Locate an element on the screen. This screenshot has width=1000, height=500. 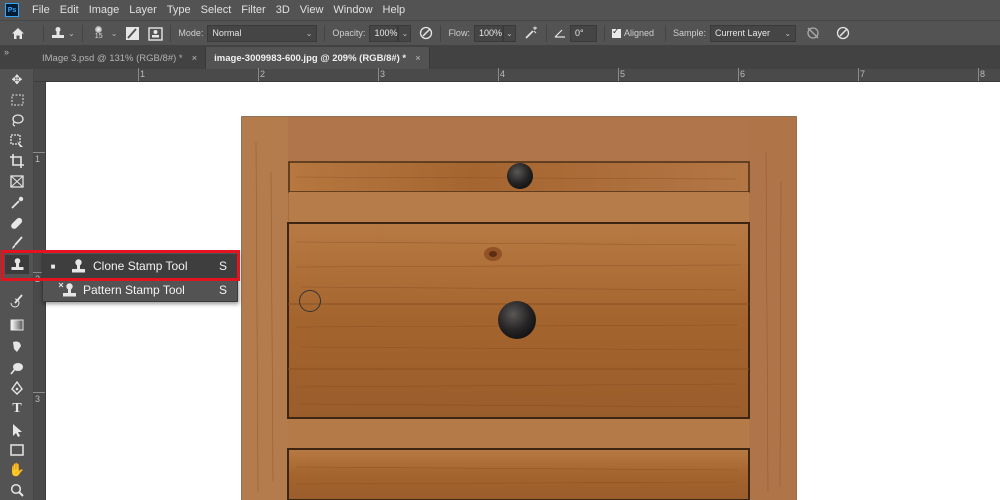
gradient-icon is located at coordinates (17, 324).